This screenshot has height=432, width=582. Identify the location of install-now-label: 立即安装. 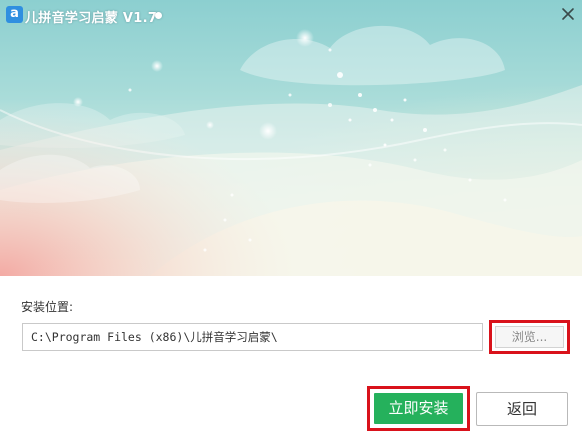
(418, 408).